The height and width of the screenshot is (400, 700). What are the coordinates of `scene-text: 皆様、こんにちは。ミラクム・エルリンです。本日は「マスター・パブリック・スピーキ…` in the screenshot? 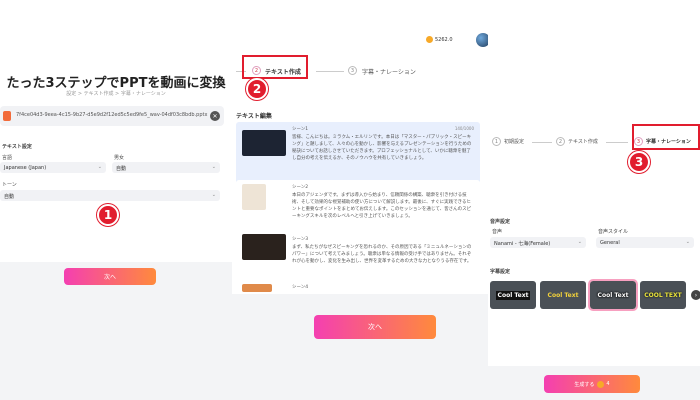 It's located at (383, 156).